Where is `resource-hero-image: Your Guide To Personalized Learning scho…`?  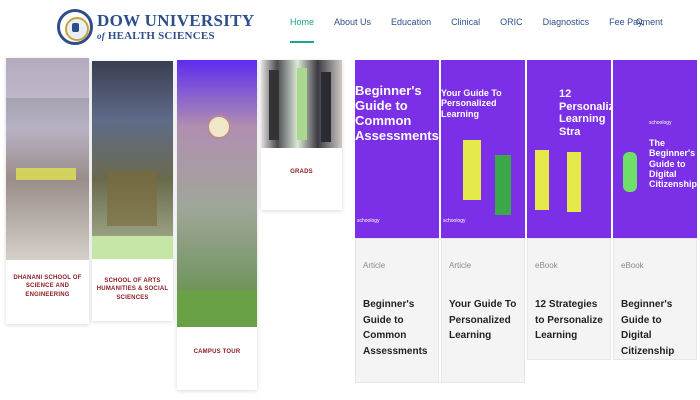
resource-hero-image: Your Guide To Personalized Learning scho… is located at coordinates (483, 149).